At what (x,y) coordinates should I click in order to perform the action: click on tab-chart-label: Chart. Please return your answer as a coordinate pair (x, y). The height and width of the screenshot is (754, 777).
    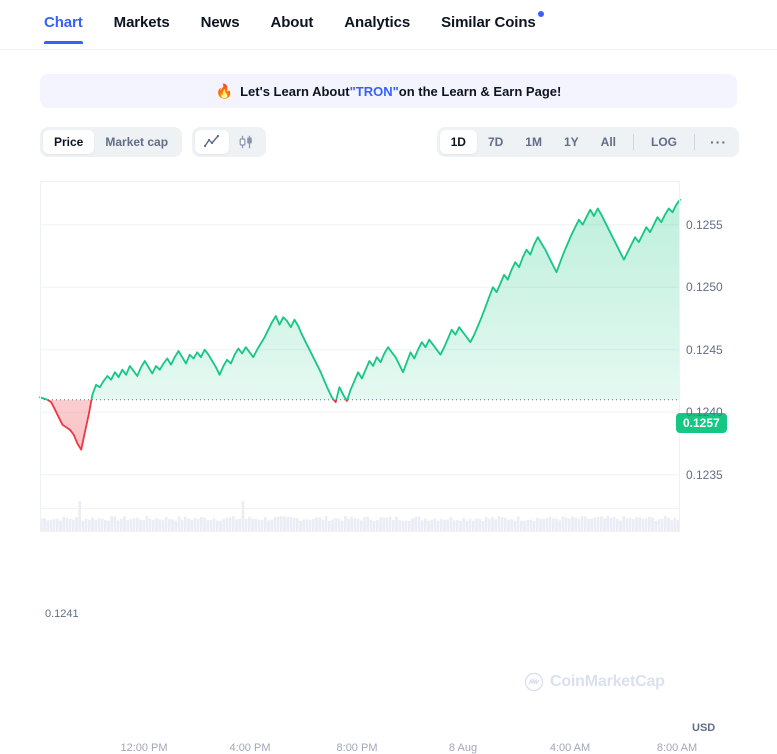
    Looking at the image, I should click on (63, 22).